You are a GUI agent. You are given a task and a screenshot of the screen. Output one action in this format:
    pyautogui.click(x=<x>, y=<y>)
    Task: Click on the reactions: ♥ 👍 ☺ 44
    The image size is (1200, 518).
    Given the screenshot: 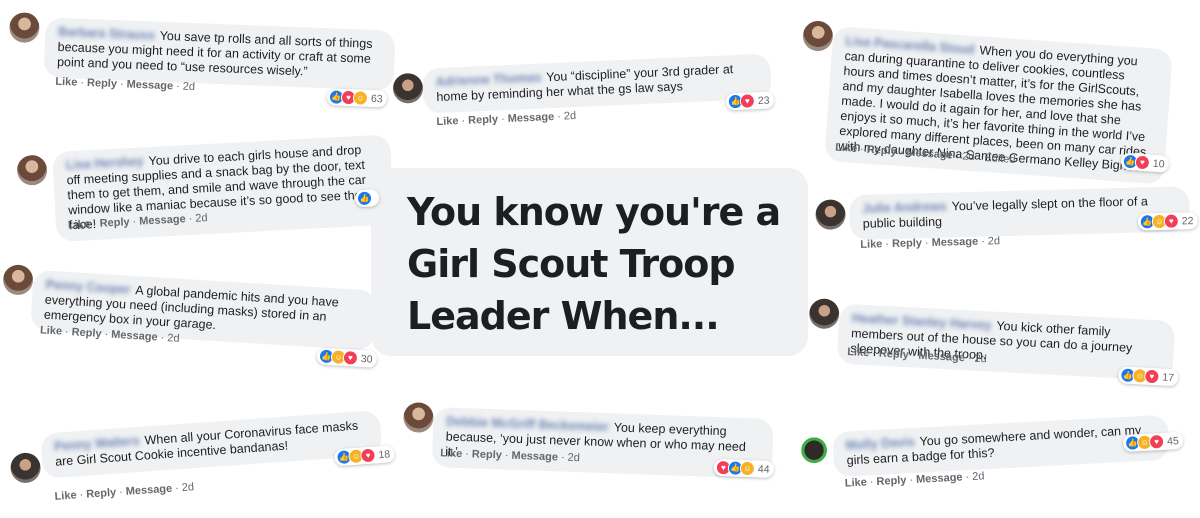 What is the action you would take?
    pyautogui.click(x=743, y=468)
    